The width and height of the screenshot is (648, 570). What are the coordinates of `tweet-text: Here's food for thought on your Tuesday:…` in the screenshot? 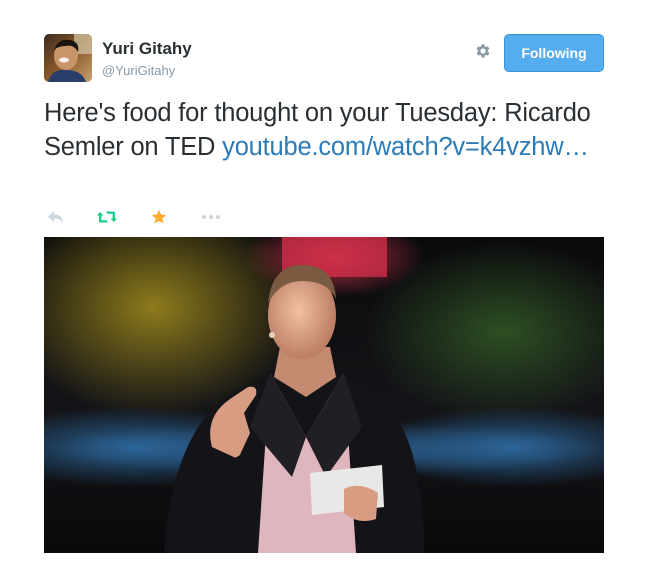 It's located at (329, 130).